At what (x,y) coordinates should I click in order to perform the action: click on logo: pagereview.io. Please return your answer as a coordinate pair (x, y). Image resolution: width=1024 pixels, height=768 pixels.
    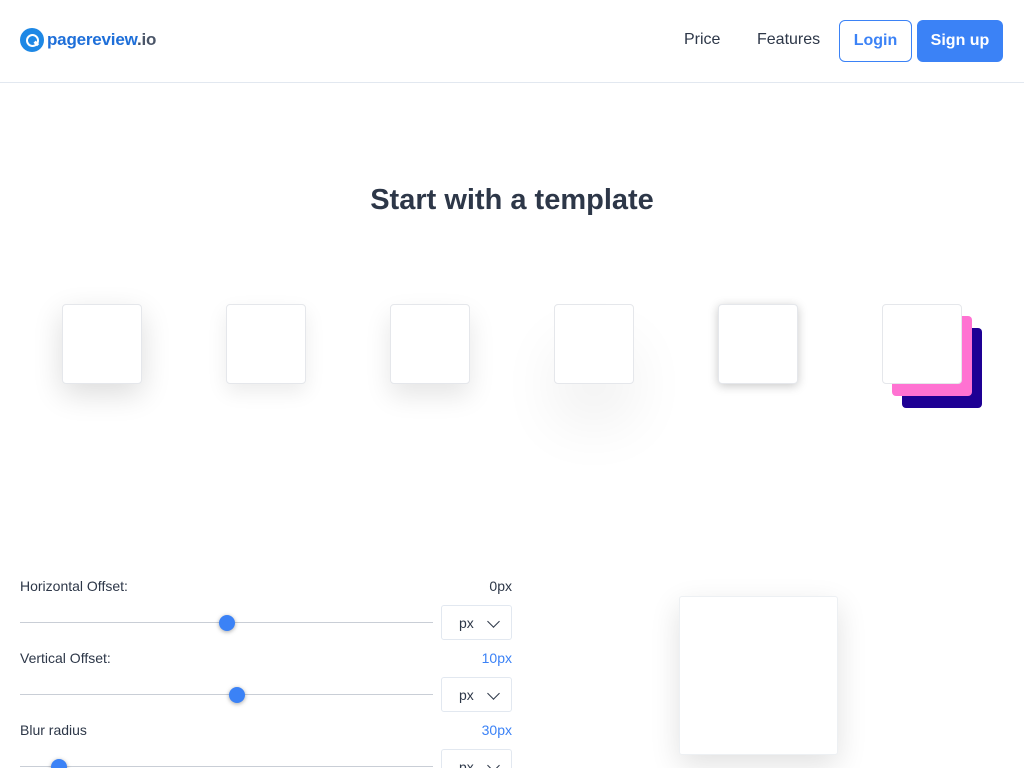
    Looking at the image, I should click on (88, 40).